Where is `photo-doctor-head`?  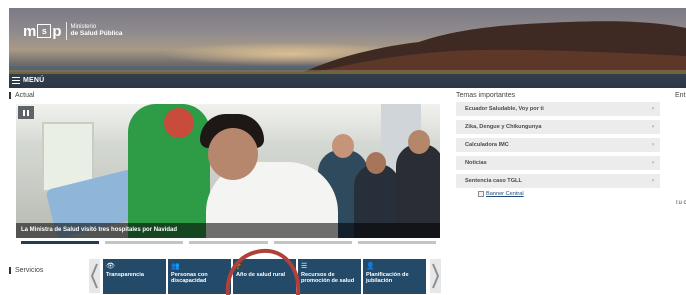 photo-doctor-head is located at coordinates (233, 154).